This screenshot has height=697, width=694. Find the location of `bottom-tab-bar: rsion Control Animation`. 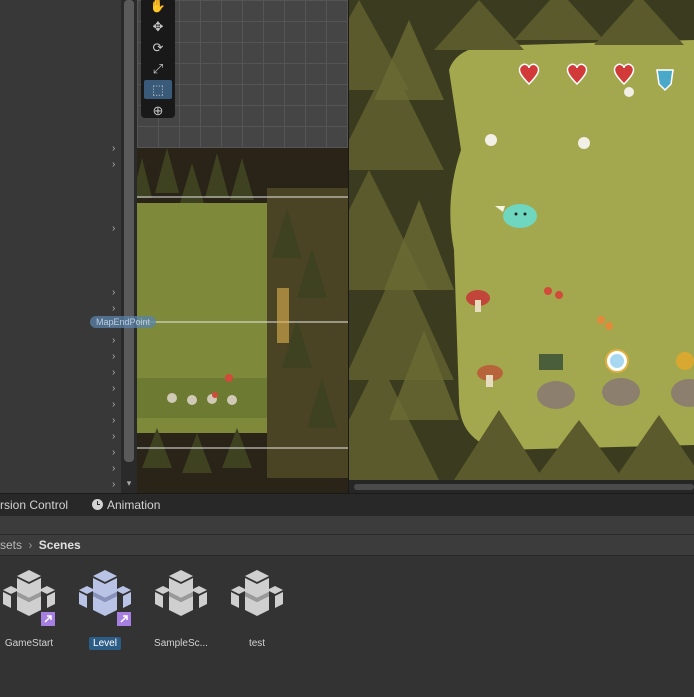

bottom-tab-bar: rsion Control Animation is located at coordinates (347, 504).